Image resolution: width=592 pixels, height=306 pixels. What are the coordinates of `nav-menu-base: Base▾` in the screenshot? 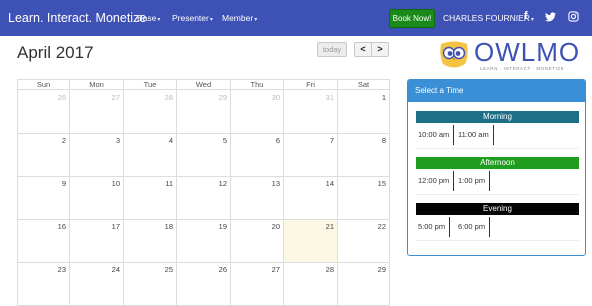 It's located at (148, 18).